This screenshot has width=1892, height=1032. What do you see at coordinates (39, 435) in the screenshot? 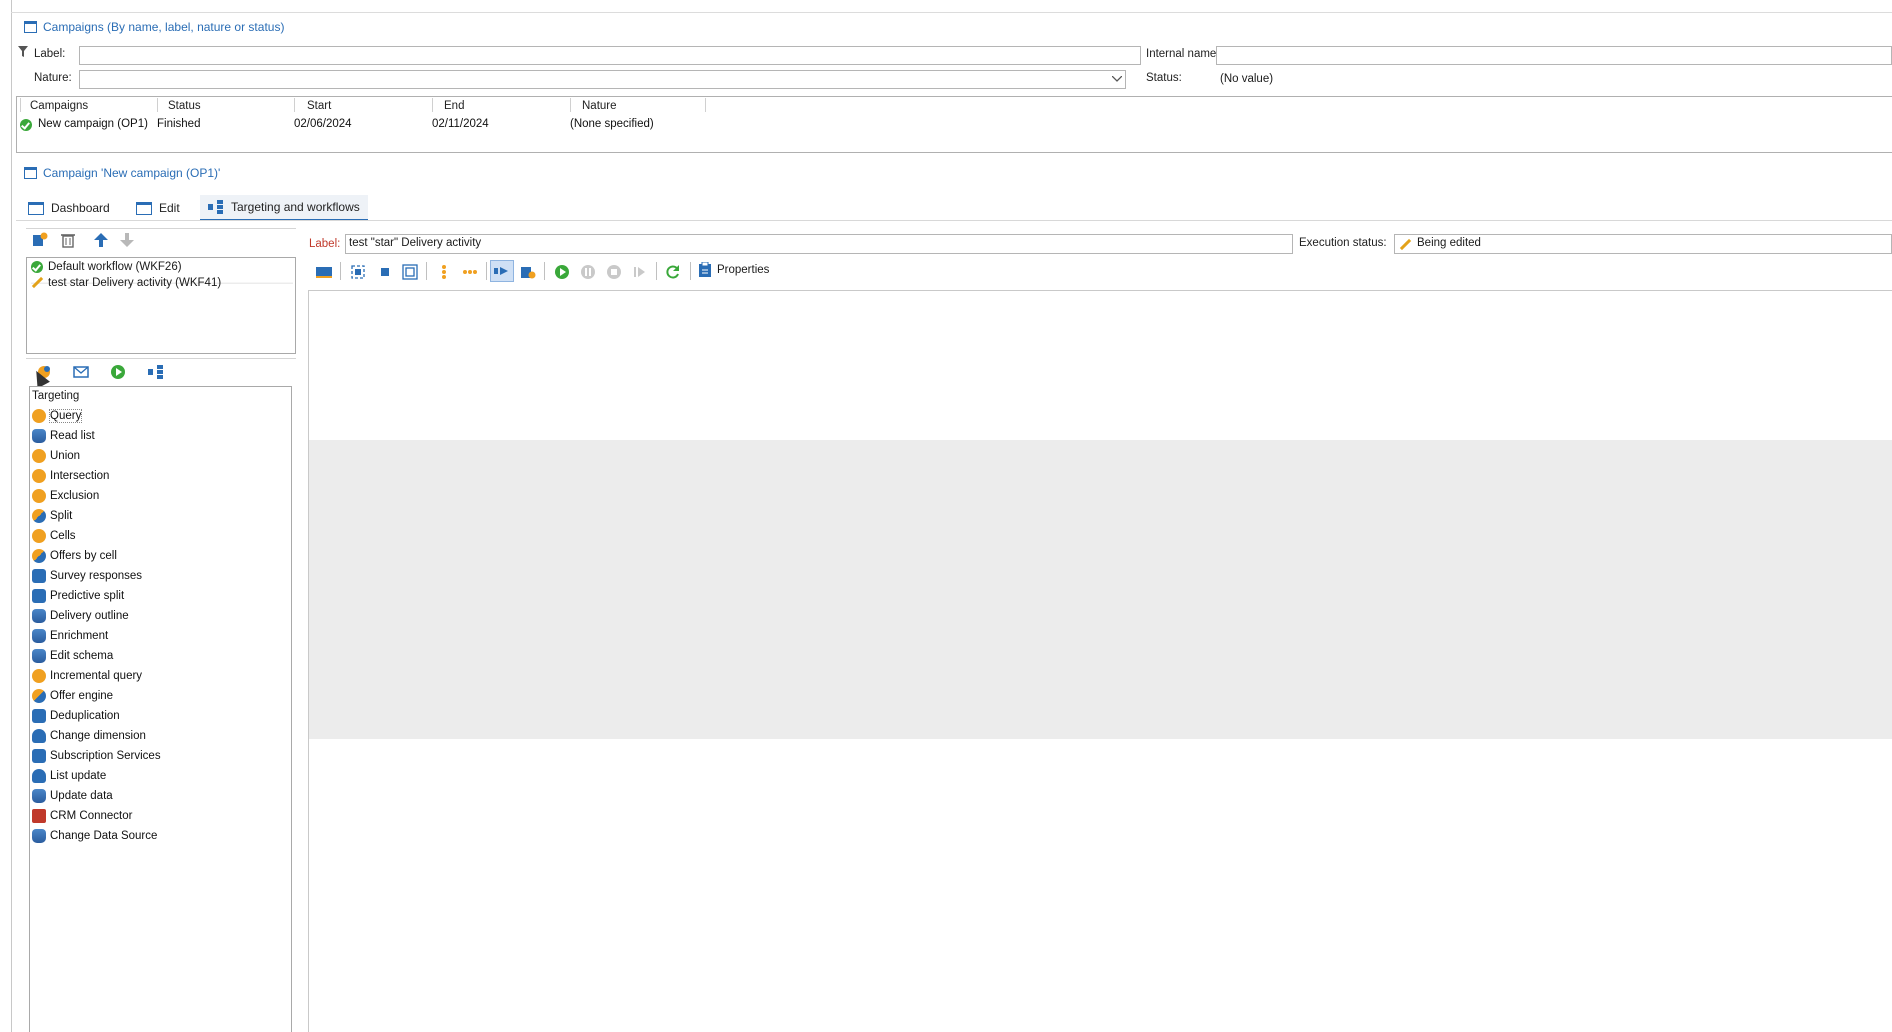
I see `read-list-icon` at bounding box center [39, 435].